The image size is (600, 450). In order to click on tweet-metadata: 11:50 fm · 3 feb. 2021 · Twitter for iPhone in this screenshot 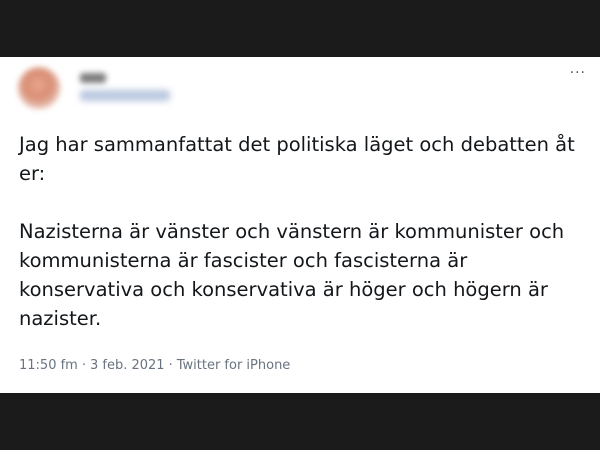, I will do `click(154, 365)`.